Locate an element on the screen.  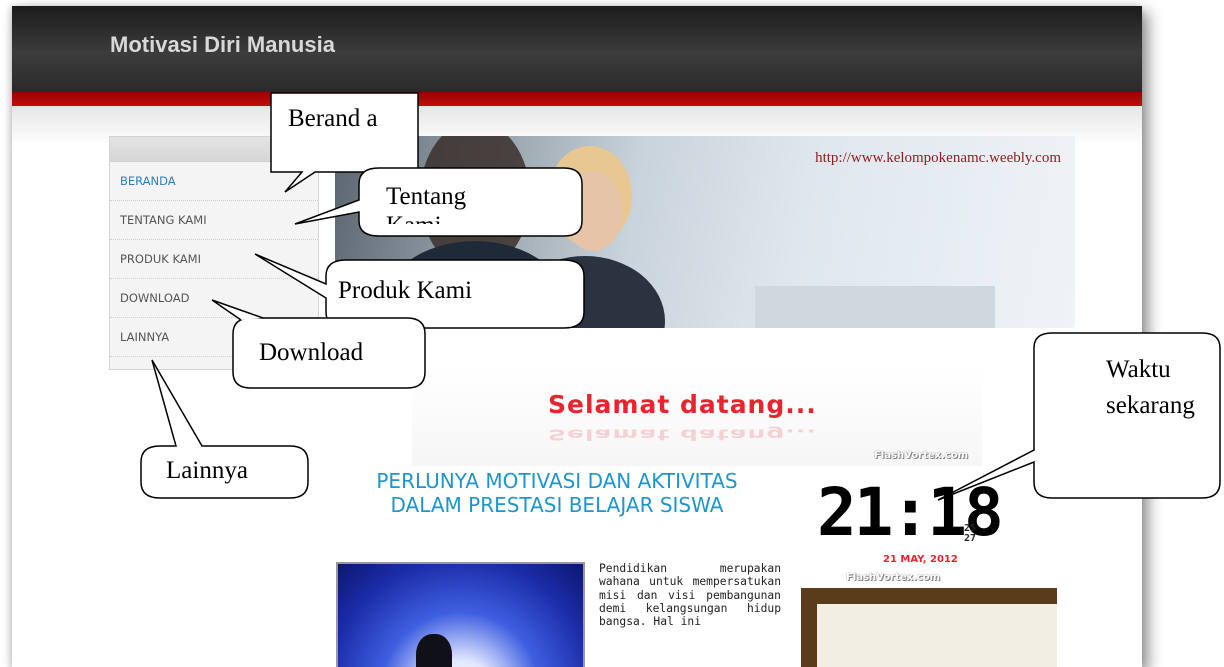
site-title: Motivasi Diri Manusia is located at coordinates (222, 45).